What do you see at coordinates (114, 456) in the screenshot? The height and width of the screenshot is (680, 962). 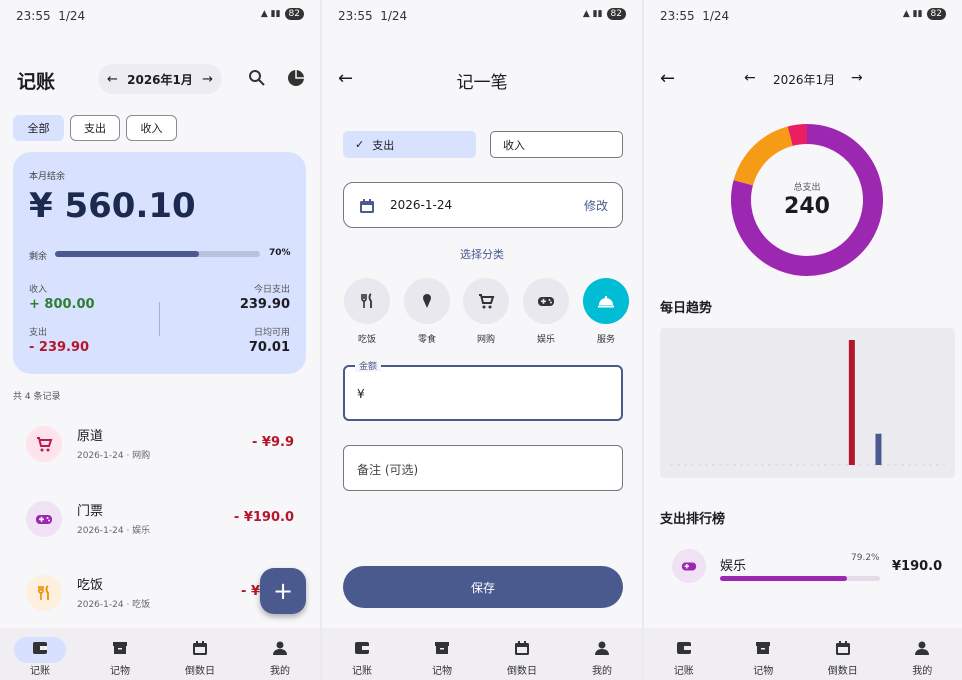 I see `record-meta: 2026-1-24 · 网购` at bounding box center [114, 456].